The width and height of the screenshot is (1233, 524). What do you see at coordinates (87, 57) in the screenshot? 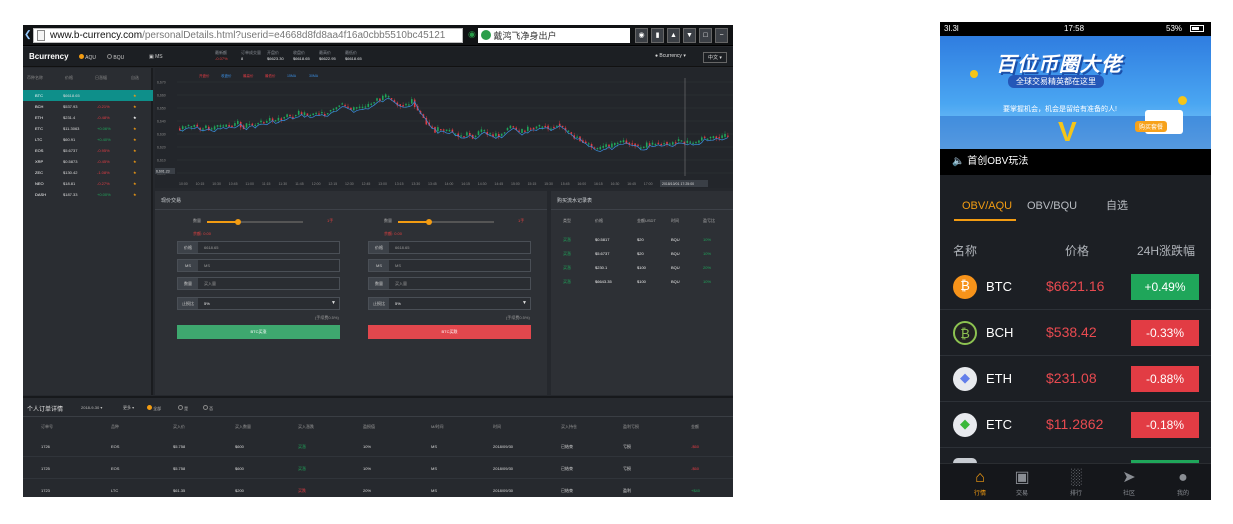
I see `radio-aqu: AQU` at bounding box center [87, 57].